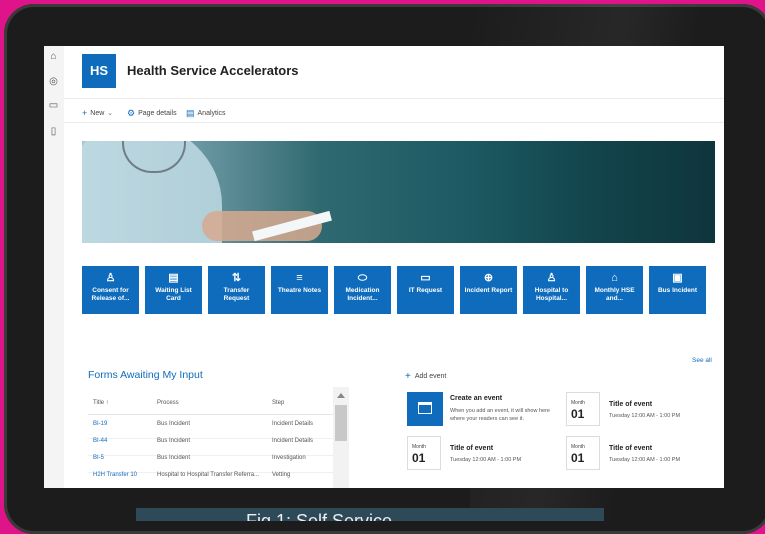  I want to click on tile-transfer: ⇅ Transfer Request, so click(236, 290).